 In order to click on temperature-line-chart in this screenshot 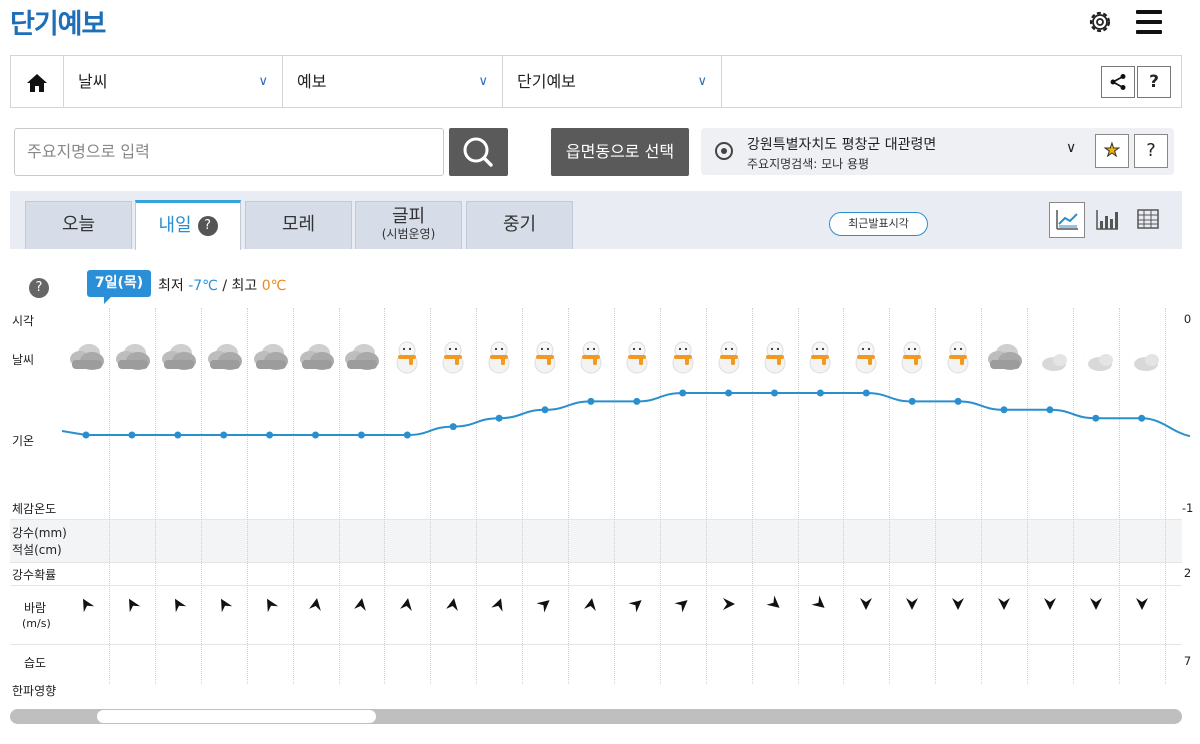, I will do `click(626, 414)`.